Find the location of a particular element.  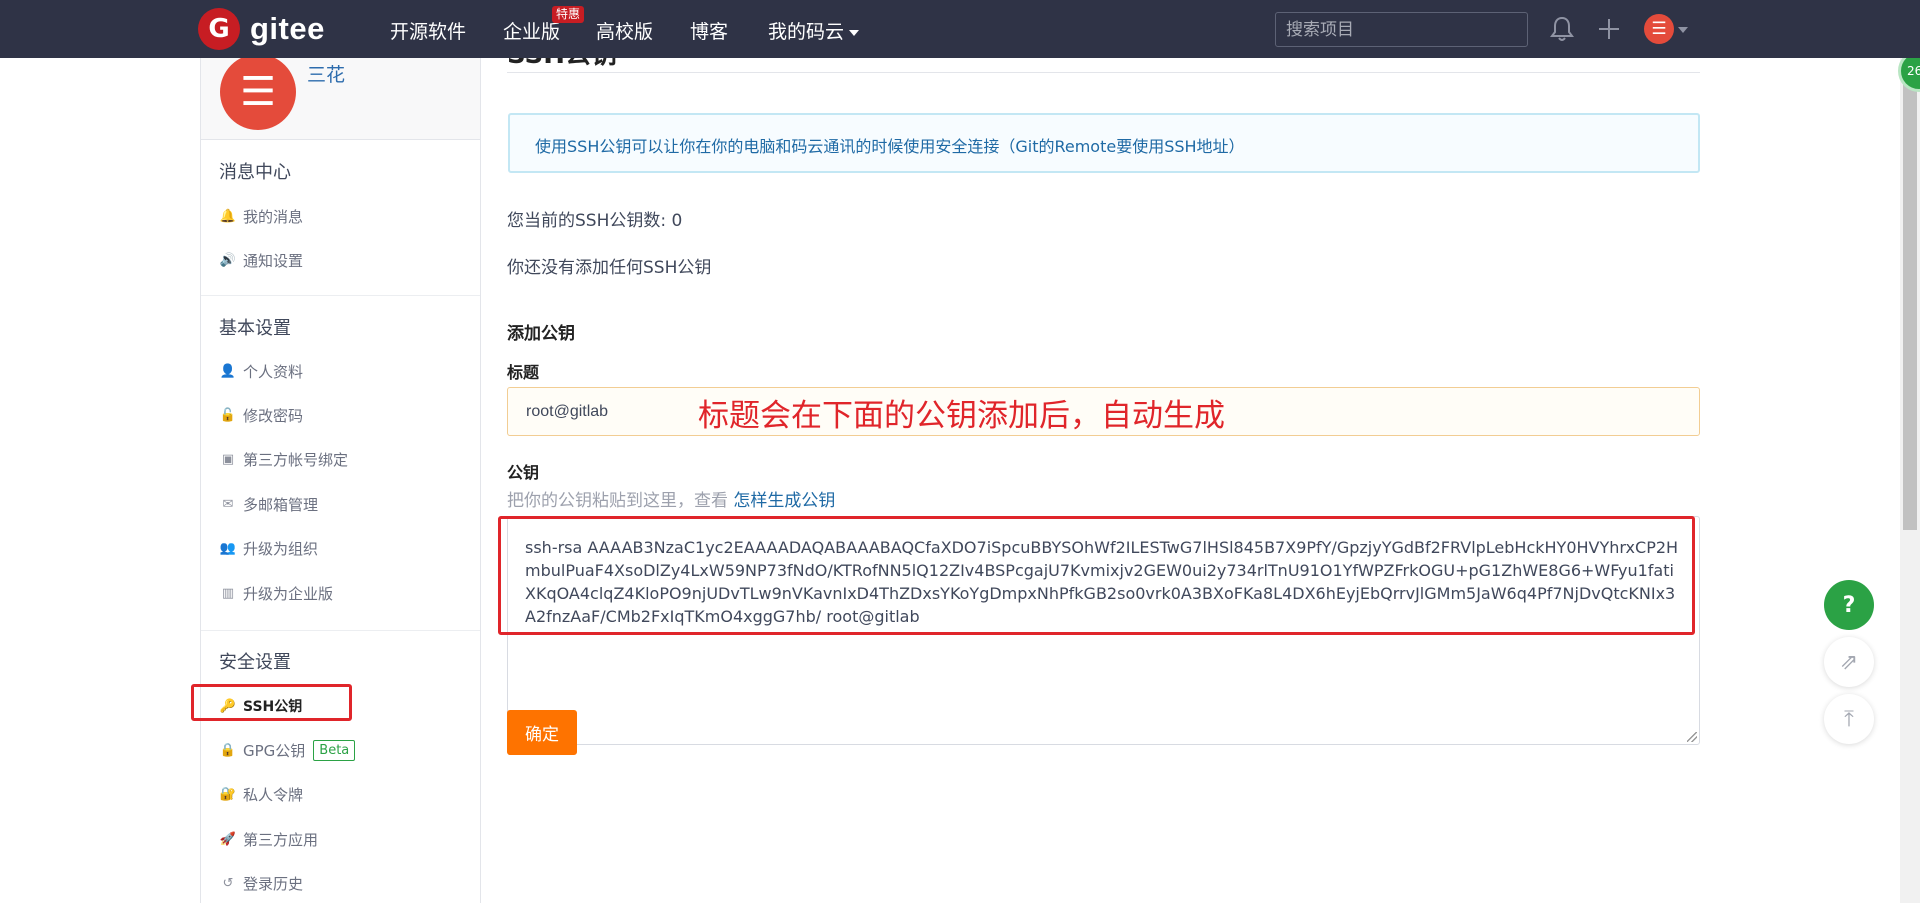

sidebar-item-label: 我的消息 is located at coordinates (273, 216).